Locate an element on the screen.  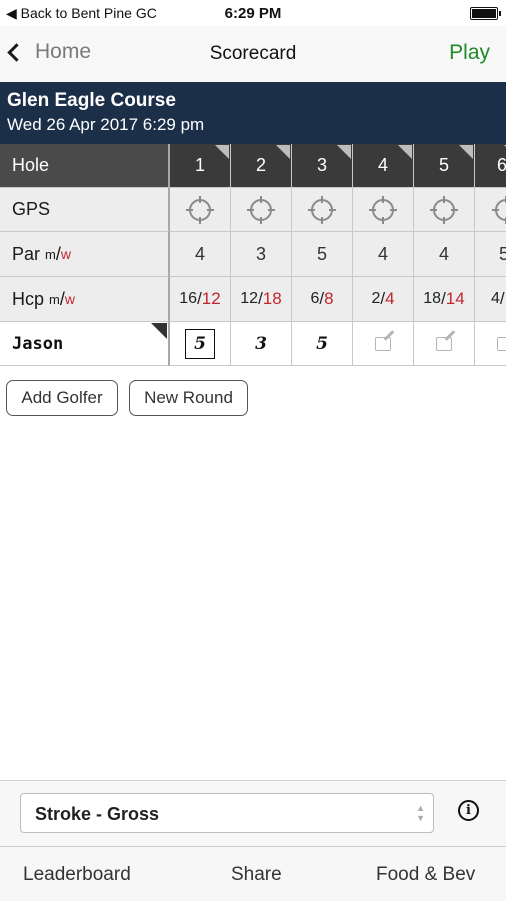
hcp-men: 16 is located at coordinates (188, 298).